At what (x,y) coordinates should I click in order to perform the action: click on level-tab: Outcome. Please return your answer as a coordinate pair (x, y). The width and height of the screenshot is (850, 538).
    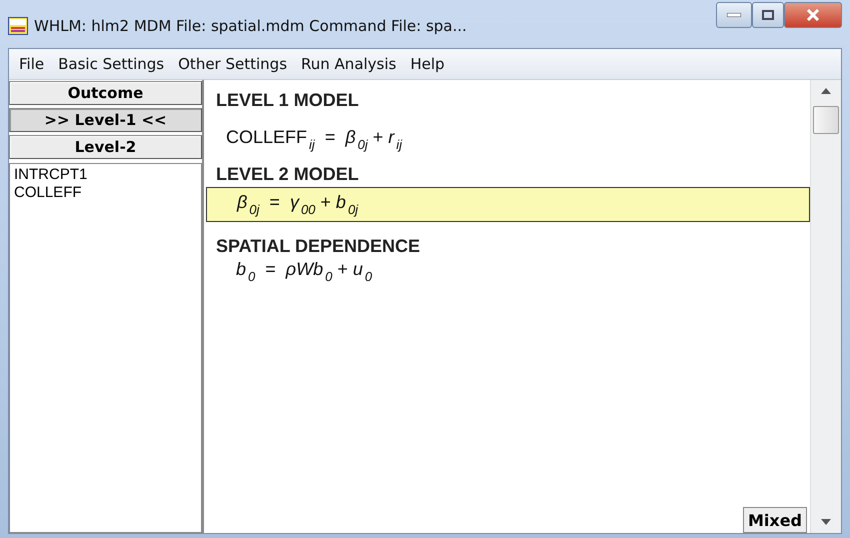
    Looking at the image, I should click on (105, 93).